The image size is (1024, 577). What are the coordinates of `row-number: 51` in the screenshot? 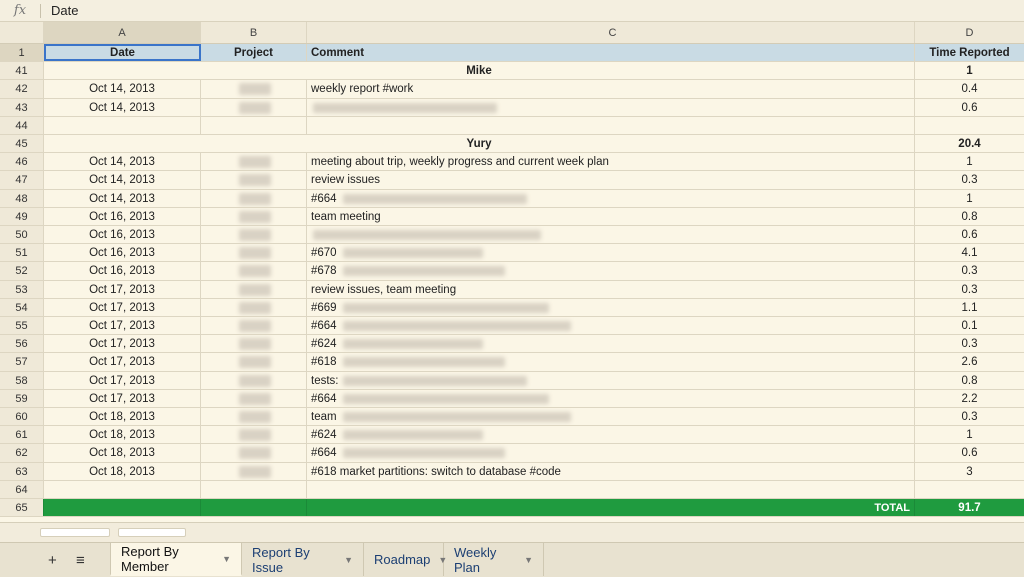 It's located at (22, 253).